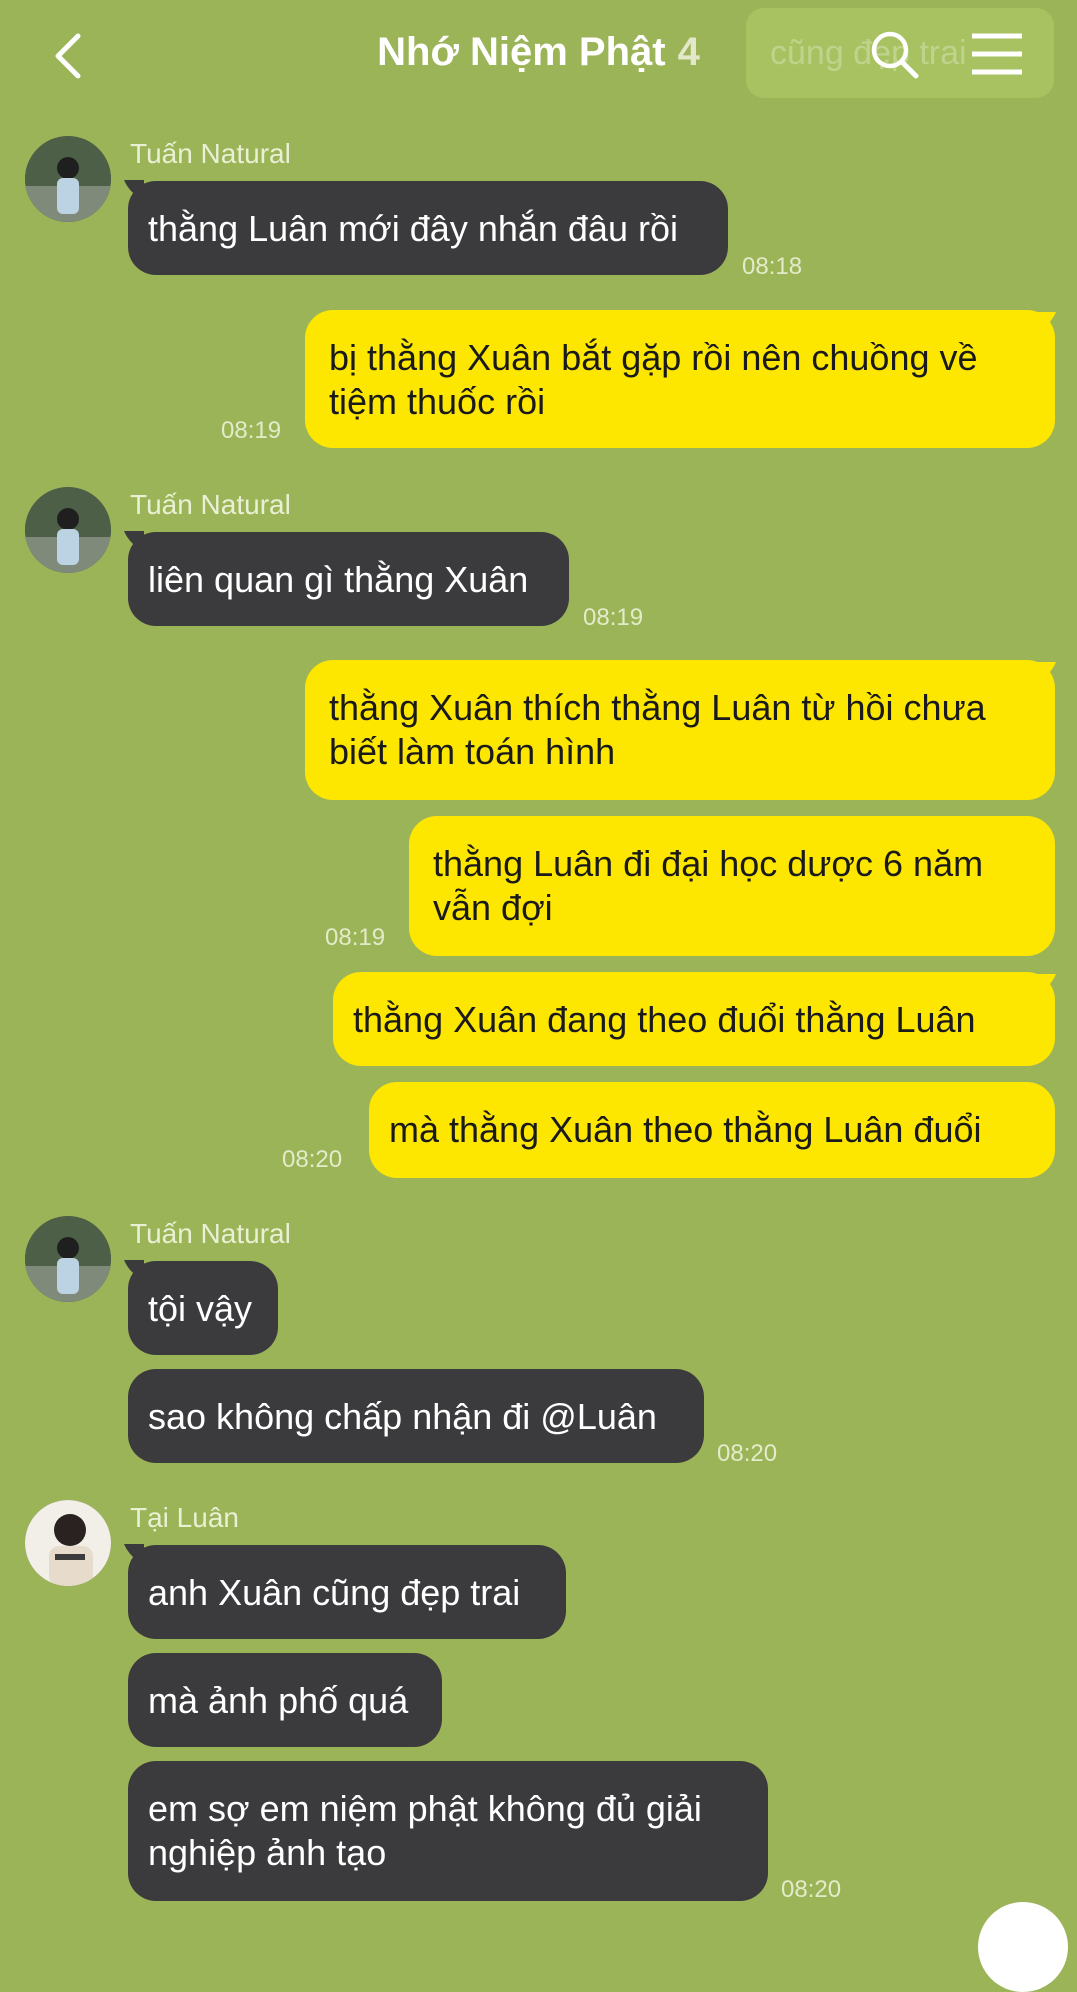 The width and height of the screenshot is (1077, 1992). What do you see at coordinates (997, 54) in the screenshot?
I see `menu-icon` at bounding box center [997, 54].